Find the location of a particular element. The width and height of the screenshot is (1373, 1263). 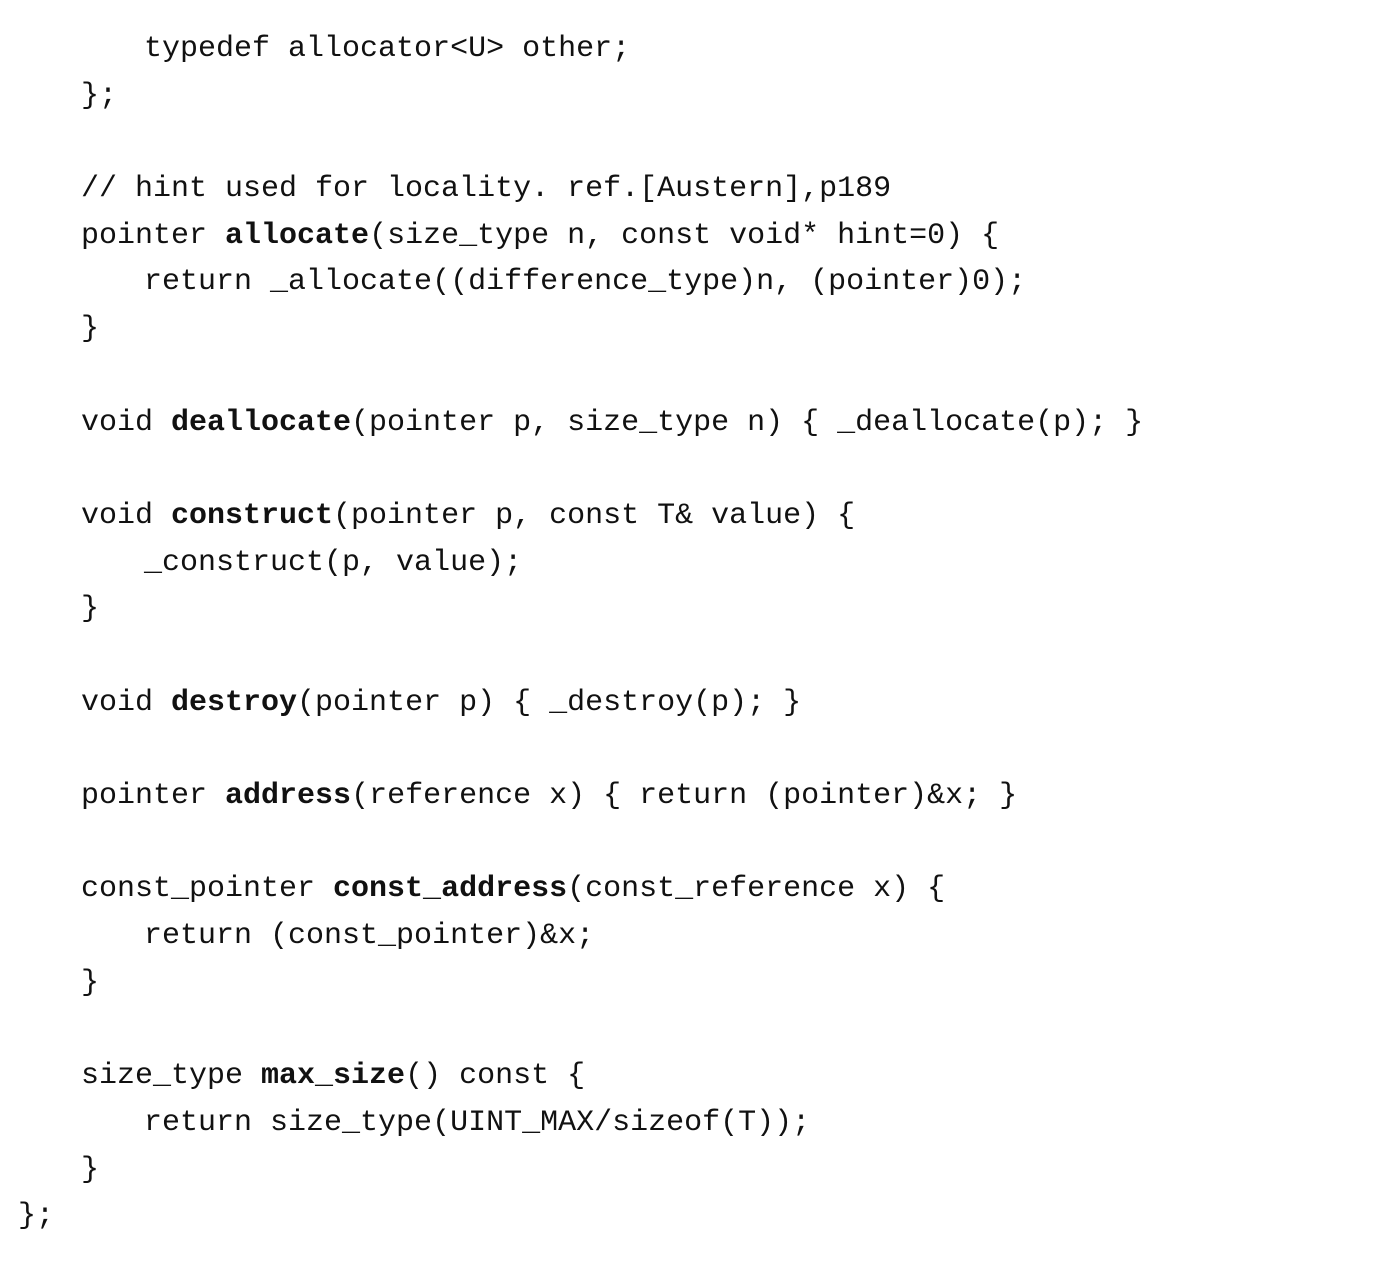

function-name: max_size is located at coordinates (333, 1076).